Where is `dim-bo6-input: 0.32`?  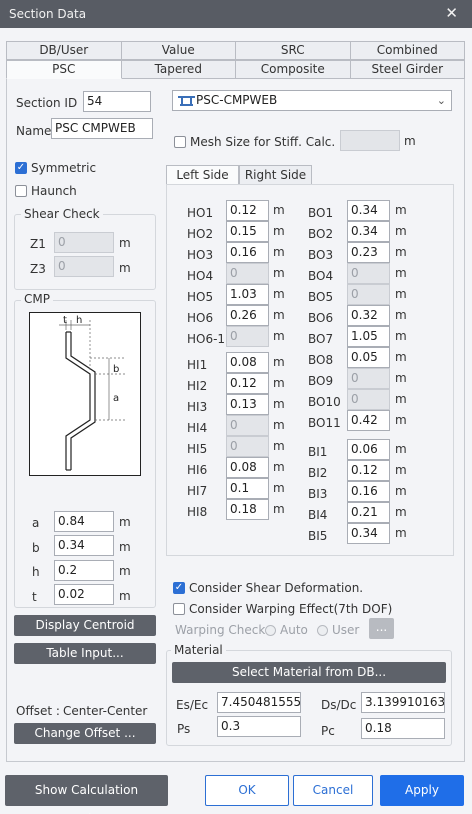
dim-bo6-input: 0.32 is located at coordinates (368, 315).